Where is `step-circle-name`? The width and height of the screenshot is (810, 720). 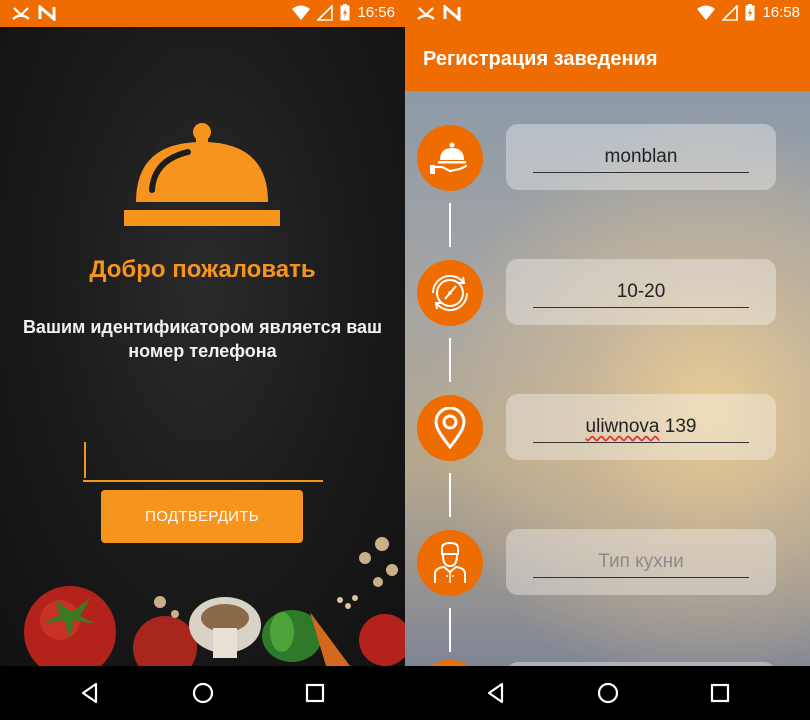
step-circle-name is located at coordinates (450, 158).